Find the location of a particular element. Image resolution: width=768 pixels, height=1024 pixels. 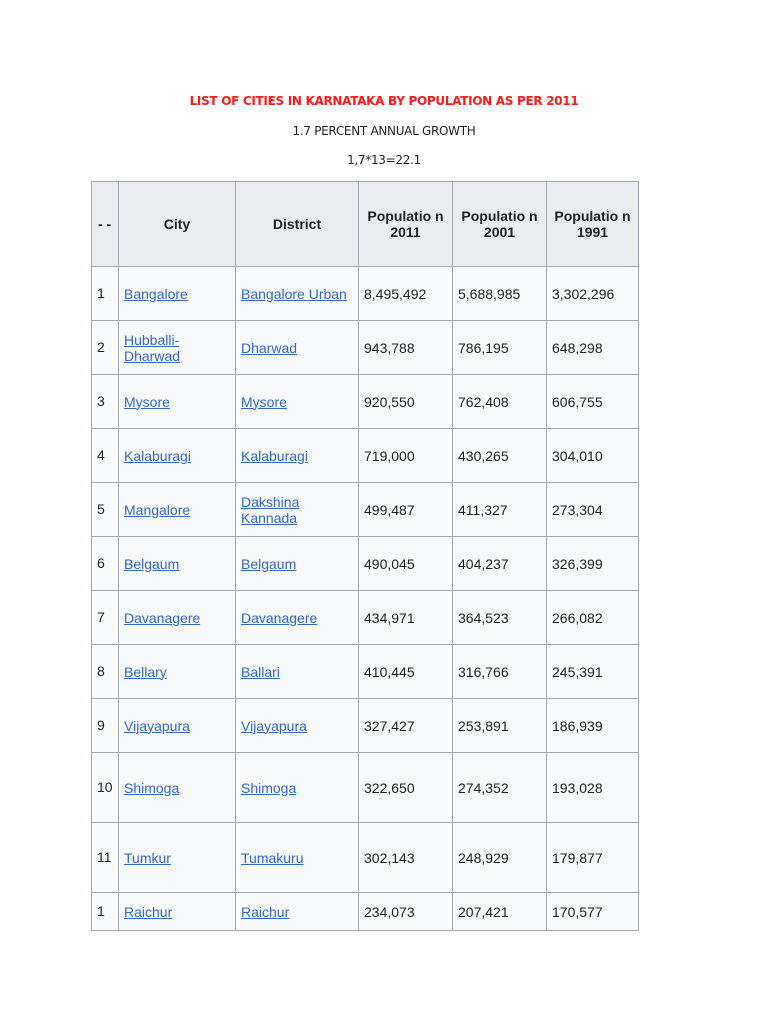

city-link-cell: Bellary is located at coordinates (177, 671).